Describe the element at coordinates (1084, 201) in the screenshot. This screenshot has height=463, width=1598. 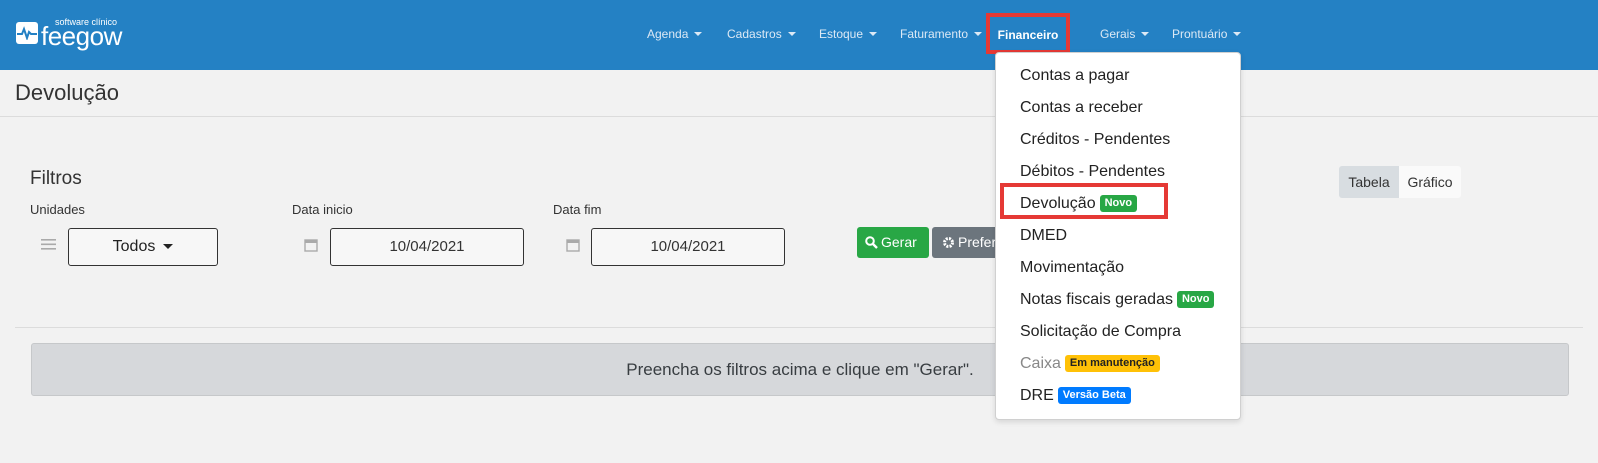
I see `devolucao-highlight` at that location.